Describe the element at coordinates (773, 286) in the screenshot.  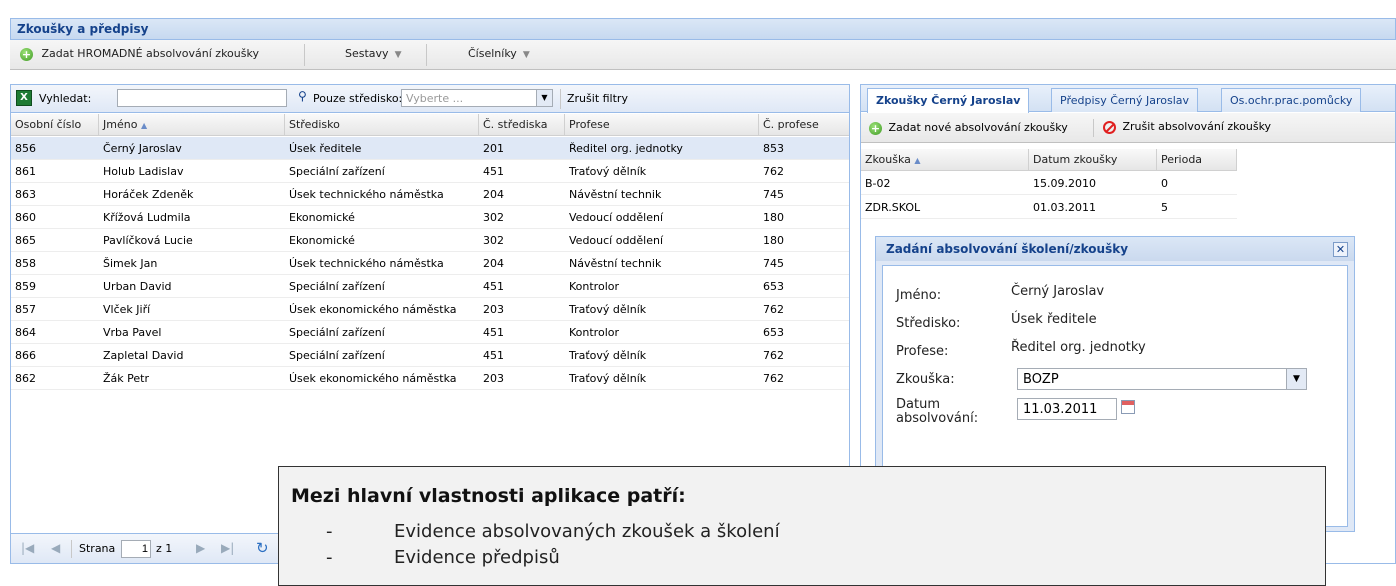
I see `cell-profession-no: 653` at that location.